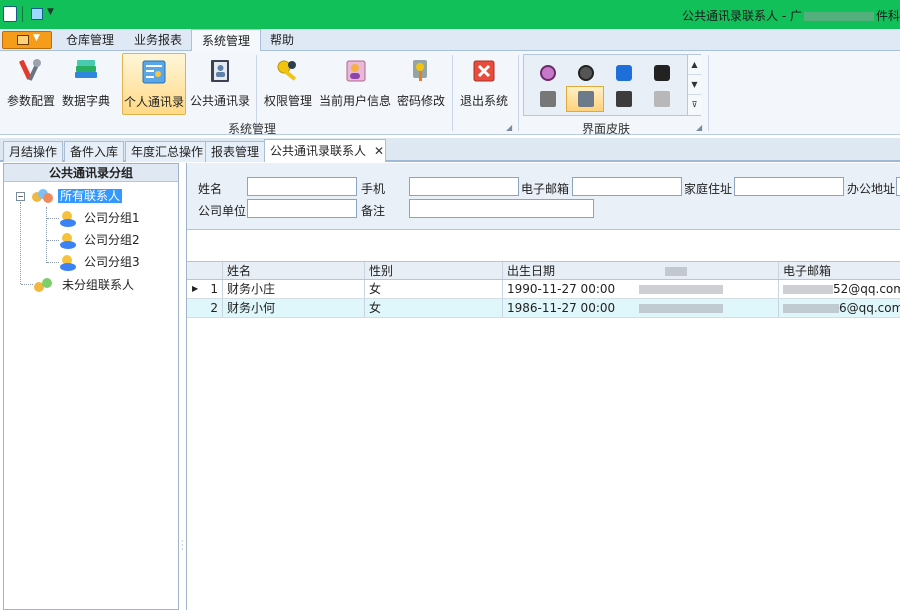 The width and height of the screenshot is (900, 610). I want to click on tab-help: 帮助, so click(282, 40).